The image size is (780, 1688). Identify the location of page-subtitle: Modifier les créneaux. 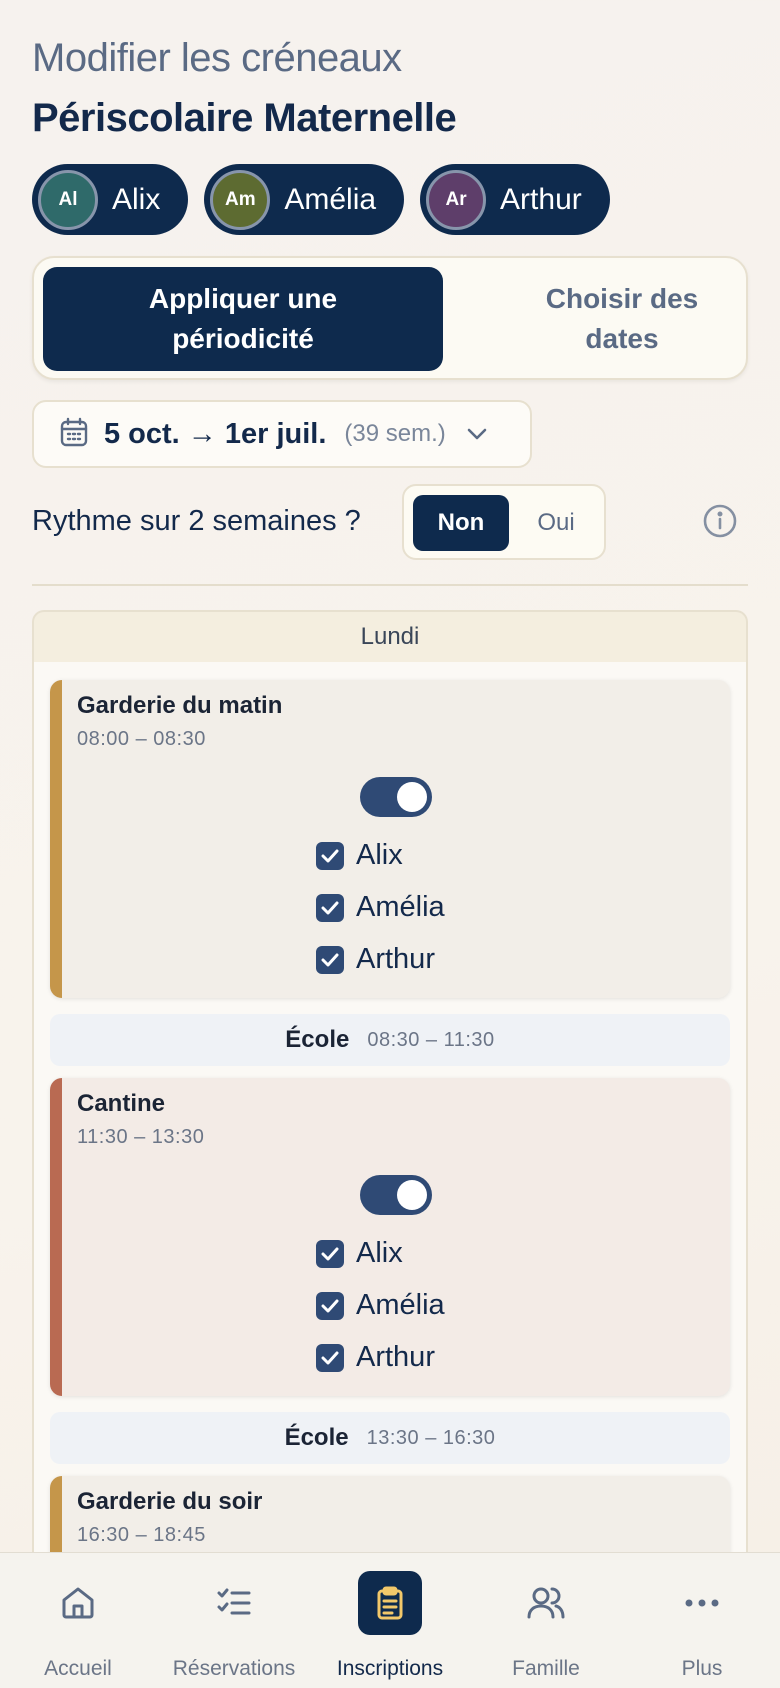
(217, 58).